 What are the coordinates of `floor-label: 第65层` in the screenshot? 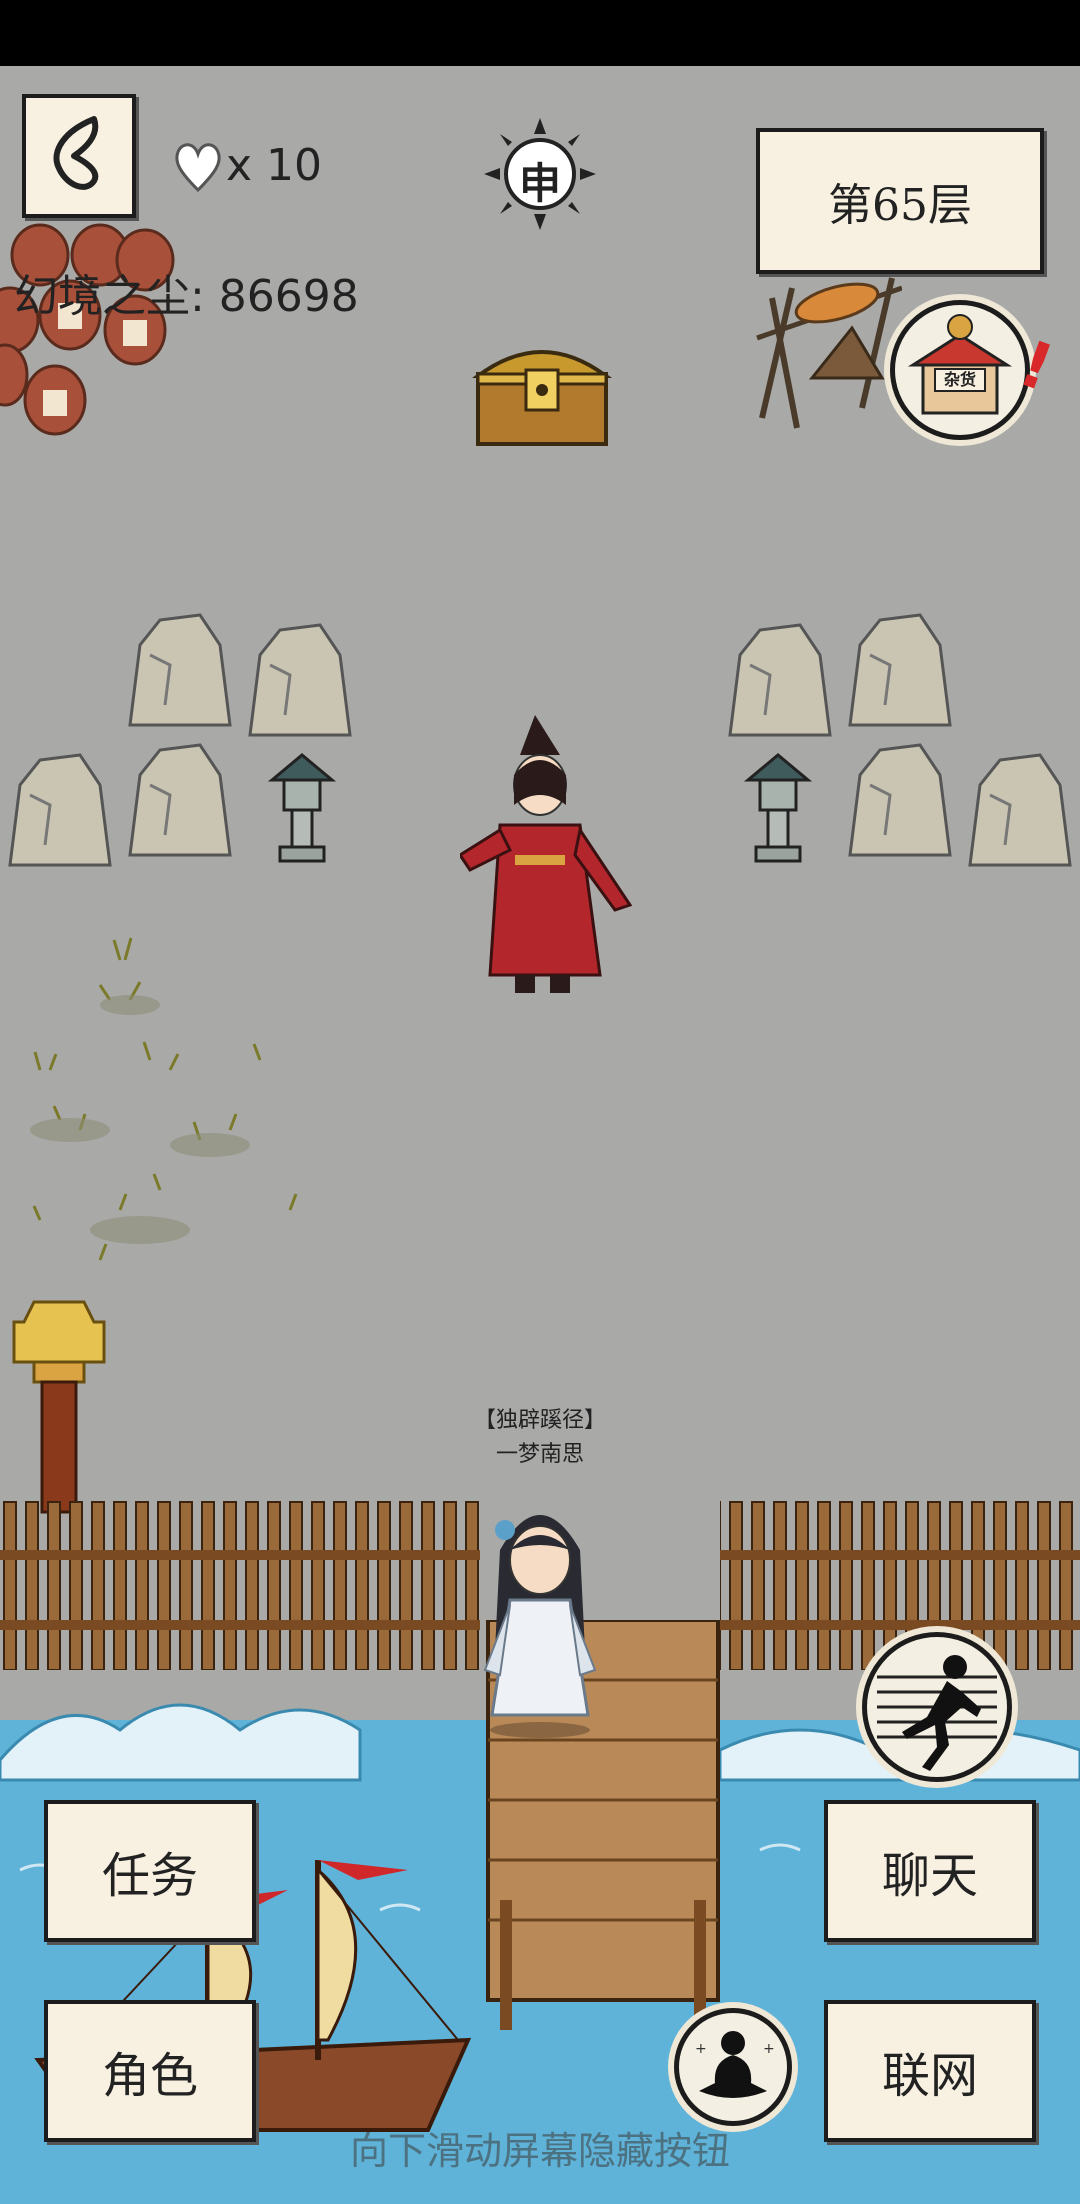 It's located at (900, 205).